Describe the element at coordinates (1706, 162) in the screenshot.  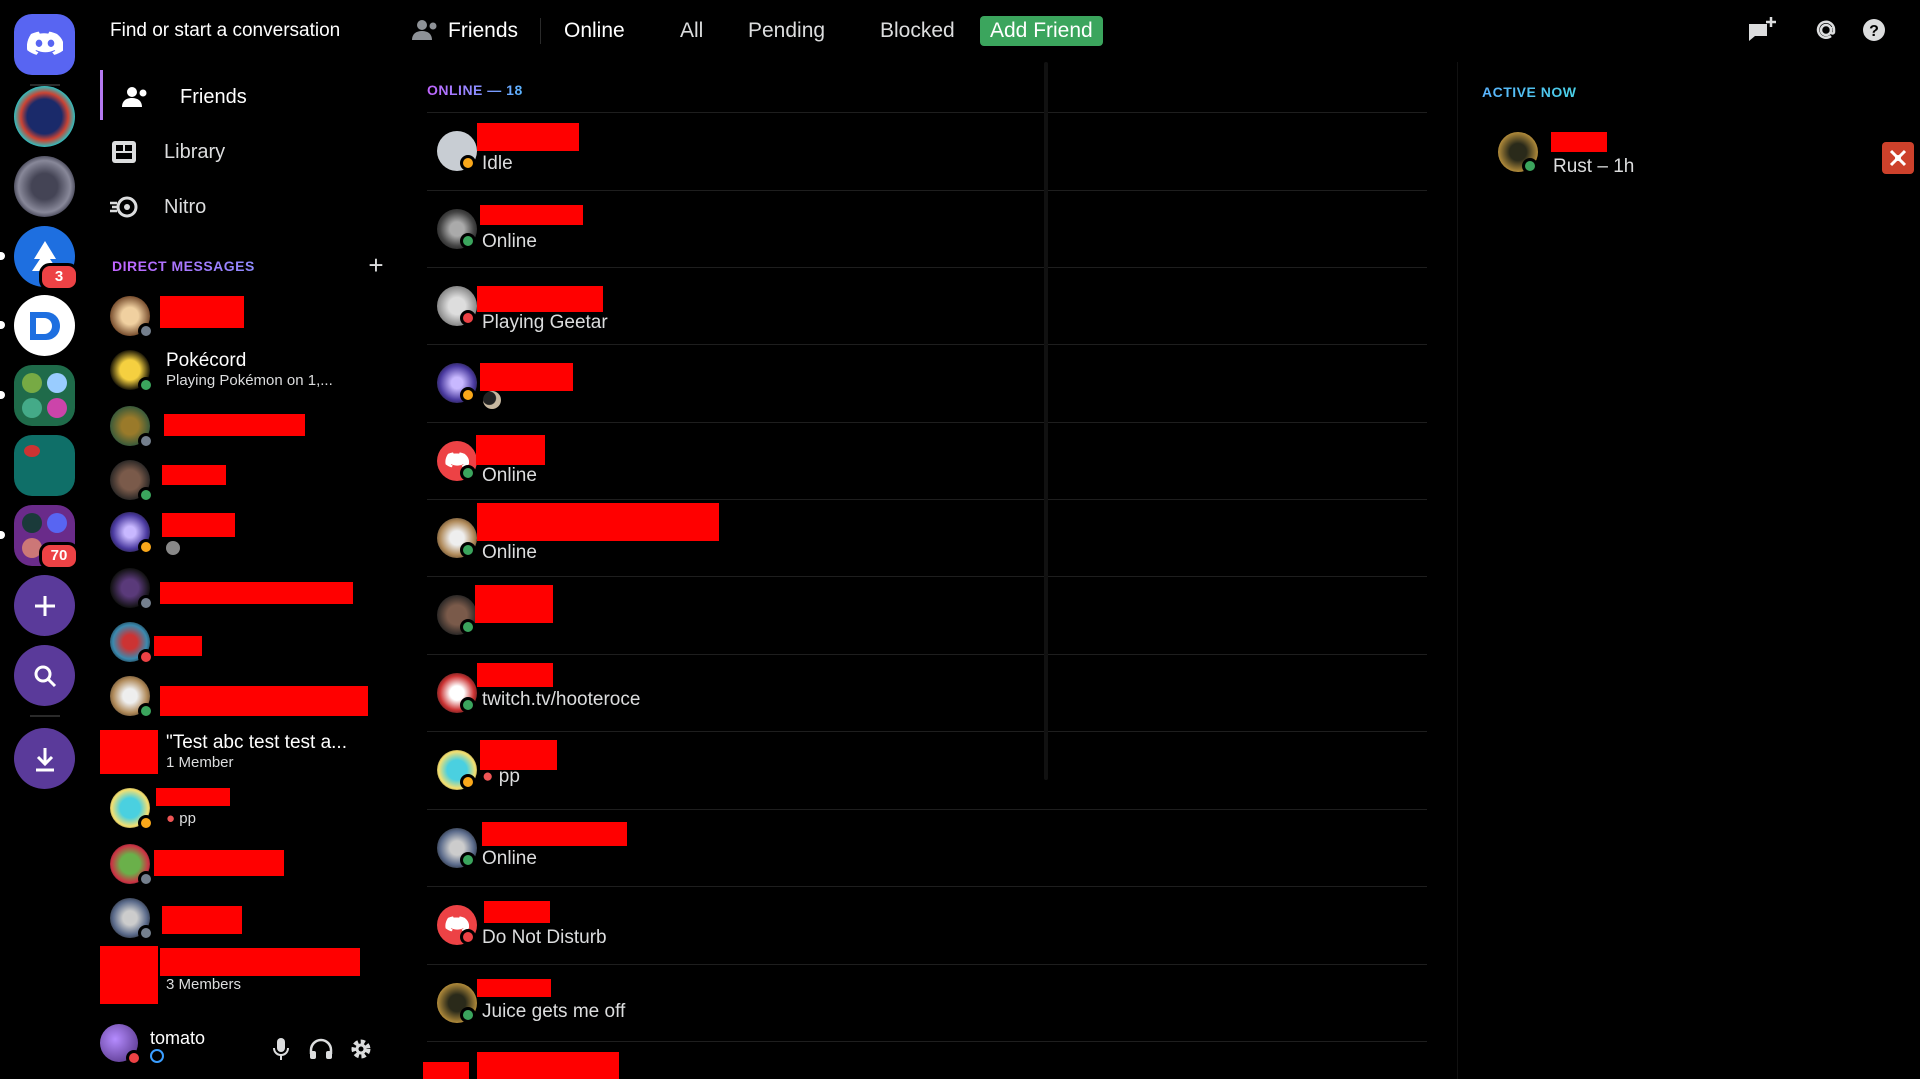
I see `active-now-card: Rust – 1h` at that location.